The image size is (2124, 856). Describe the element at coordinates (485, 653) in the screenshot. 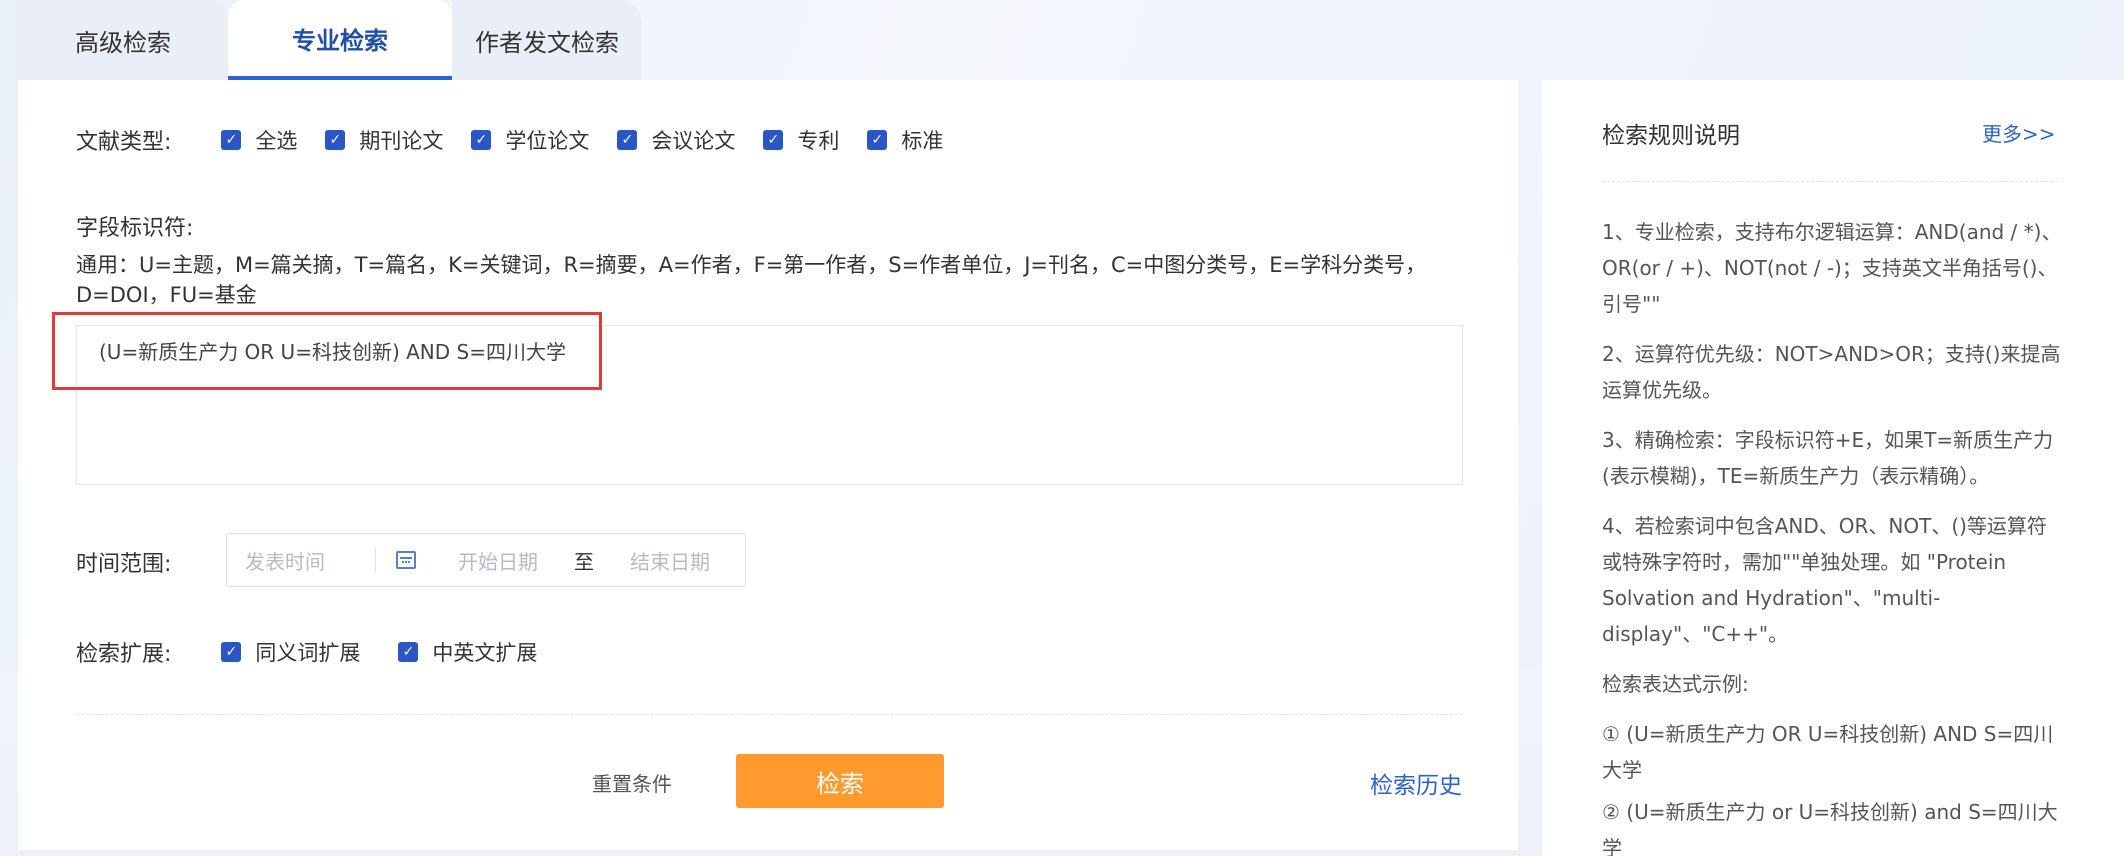

I see `checkbox-bilingual-label: 中英文扩展` at that location.